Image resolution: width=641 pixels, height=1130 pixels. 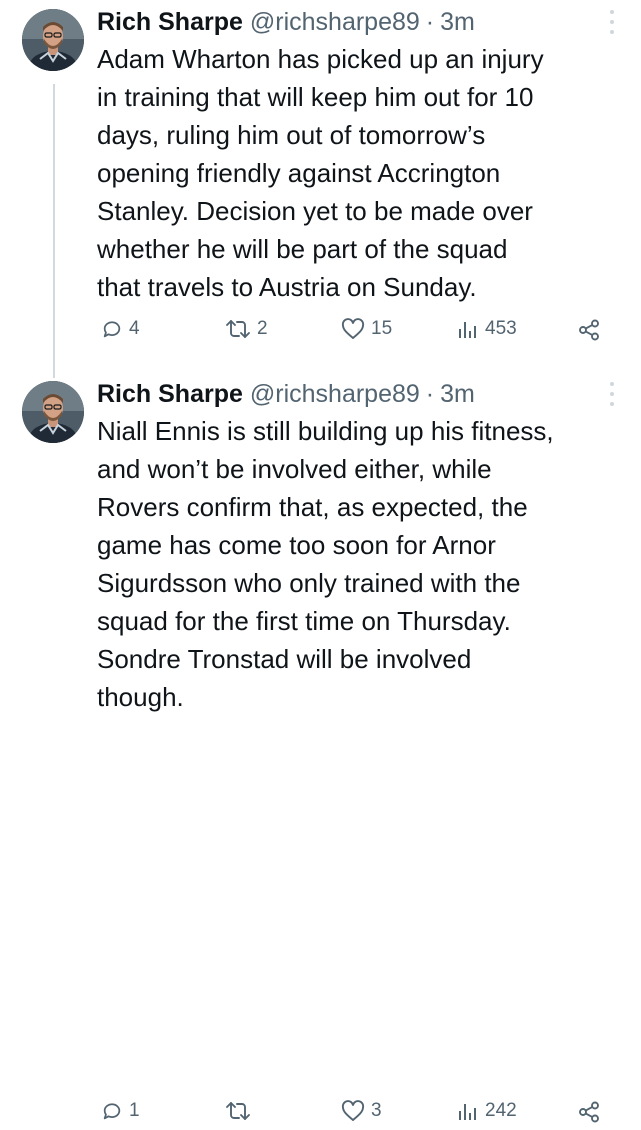 What do you see at coordinates (54, 231) in the screenshot?
I see `thread-connector-line` at bounding box center [54, 231].